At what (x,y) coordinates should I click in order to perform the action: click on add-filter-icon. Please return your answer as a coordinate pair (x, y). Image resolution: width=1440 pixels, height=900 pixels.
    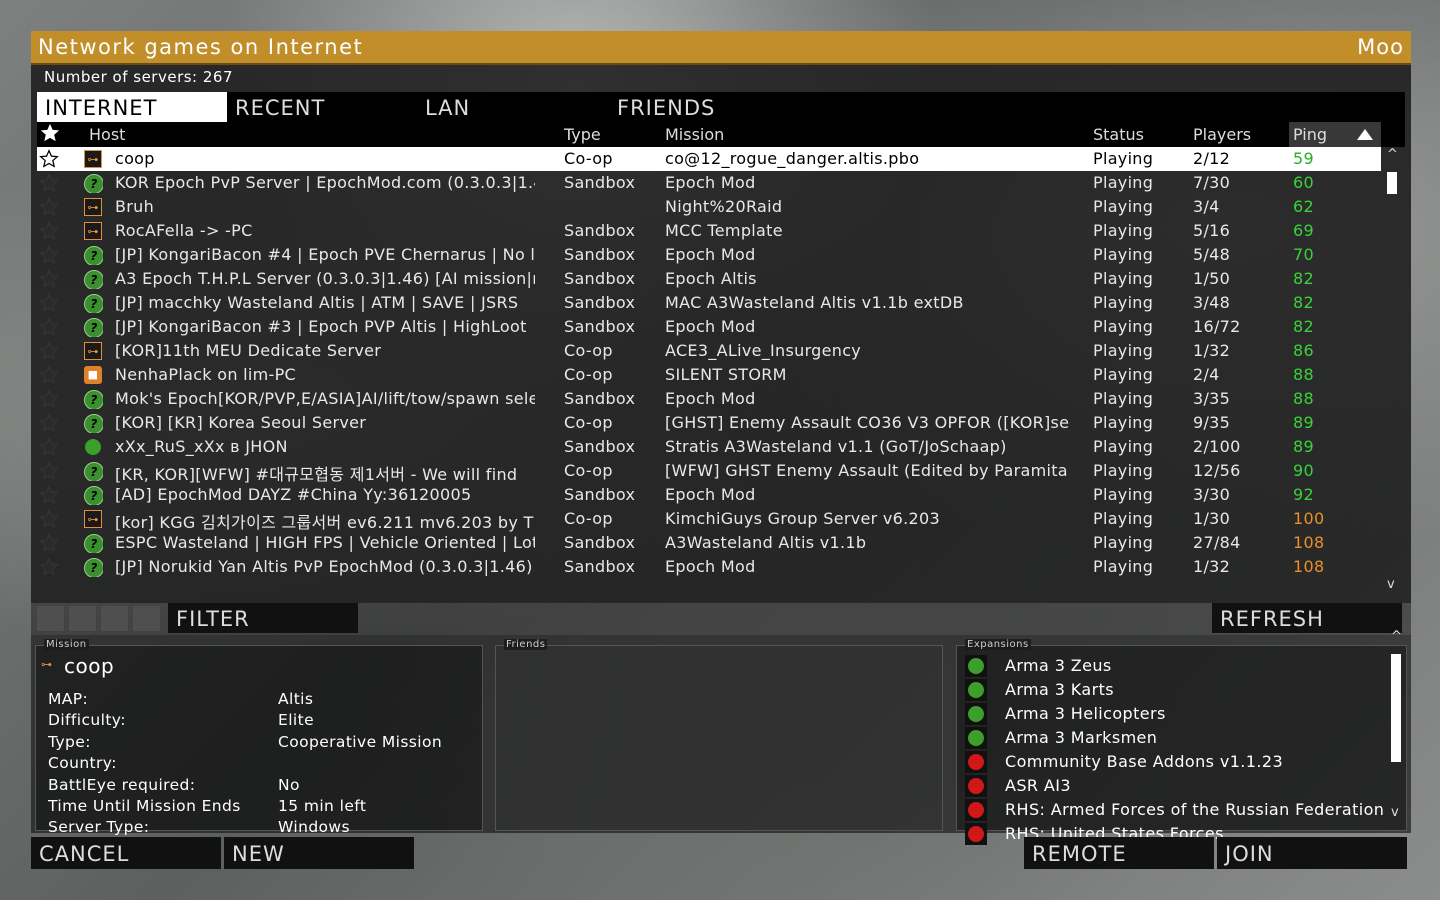
    Looking at the image, I should click on (146, 618).